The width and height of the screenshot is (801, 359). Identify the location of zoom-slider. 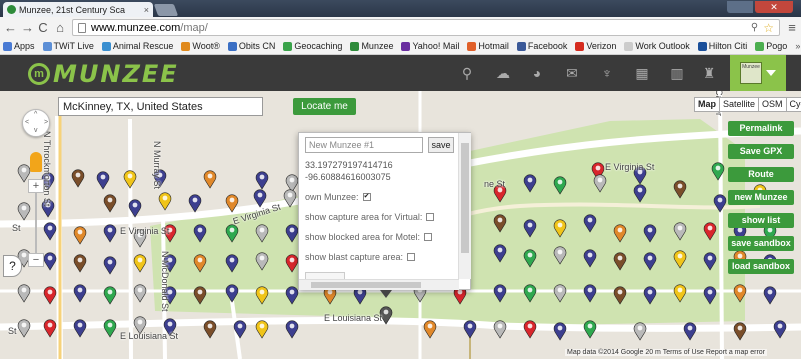
(36, 223).